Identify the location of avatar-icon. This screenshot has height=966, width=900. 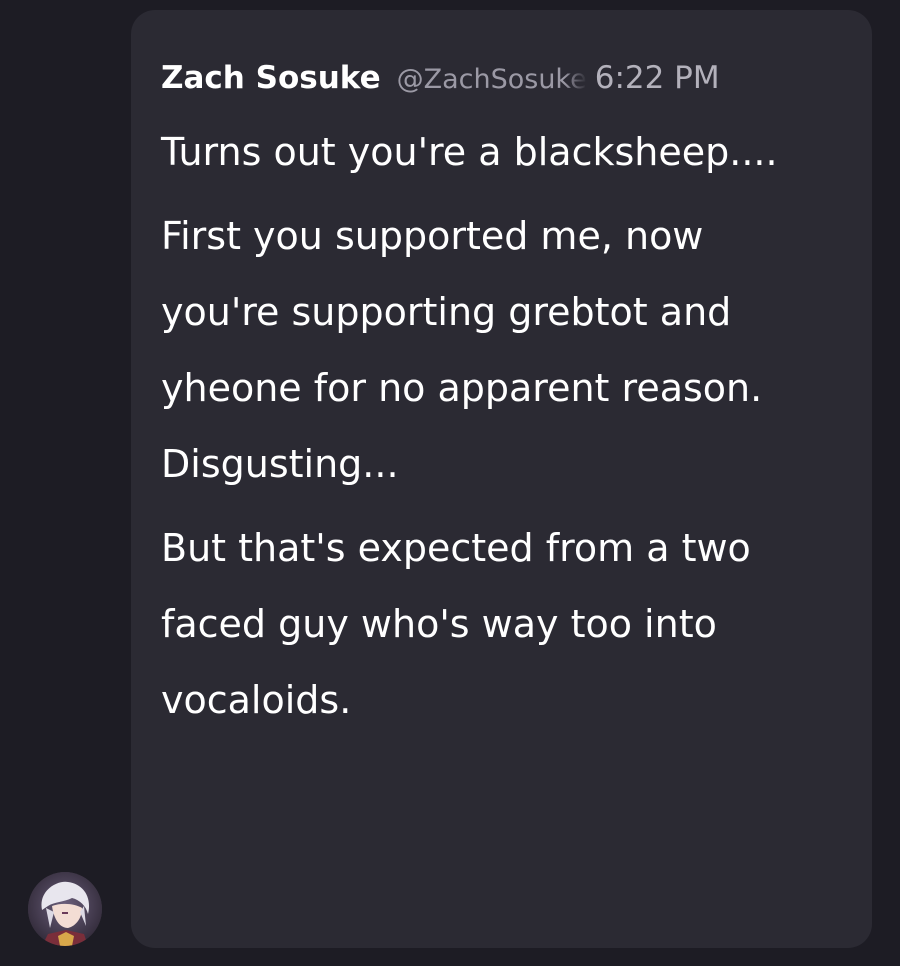
(65, 909).